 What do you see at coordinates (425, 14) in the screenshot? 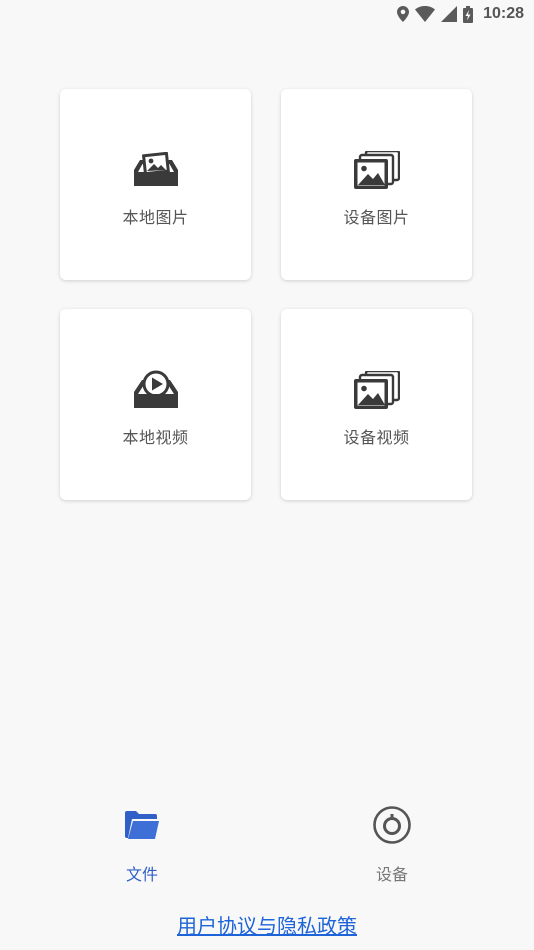
I see `wifi-icon` at bounding box center [425, 14].